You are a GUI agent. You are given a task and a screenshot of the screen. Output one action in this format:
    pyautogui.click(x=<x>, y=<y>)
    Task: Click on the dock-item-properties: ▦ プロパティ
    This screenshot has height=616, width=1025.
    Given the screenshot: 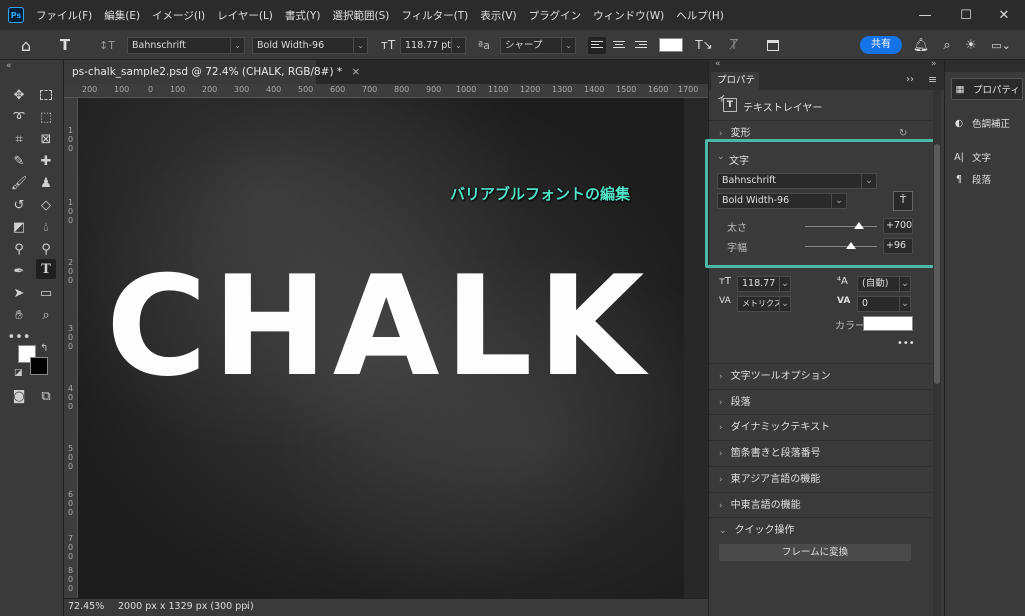 What is the action you would take?
    pyautogui.click(x=987, y=89)
    